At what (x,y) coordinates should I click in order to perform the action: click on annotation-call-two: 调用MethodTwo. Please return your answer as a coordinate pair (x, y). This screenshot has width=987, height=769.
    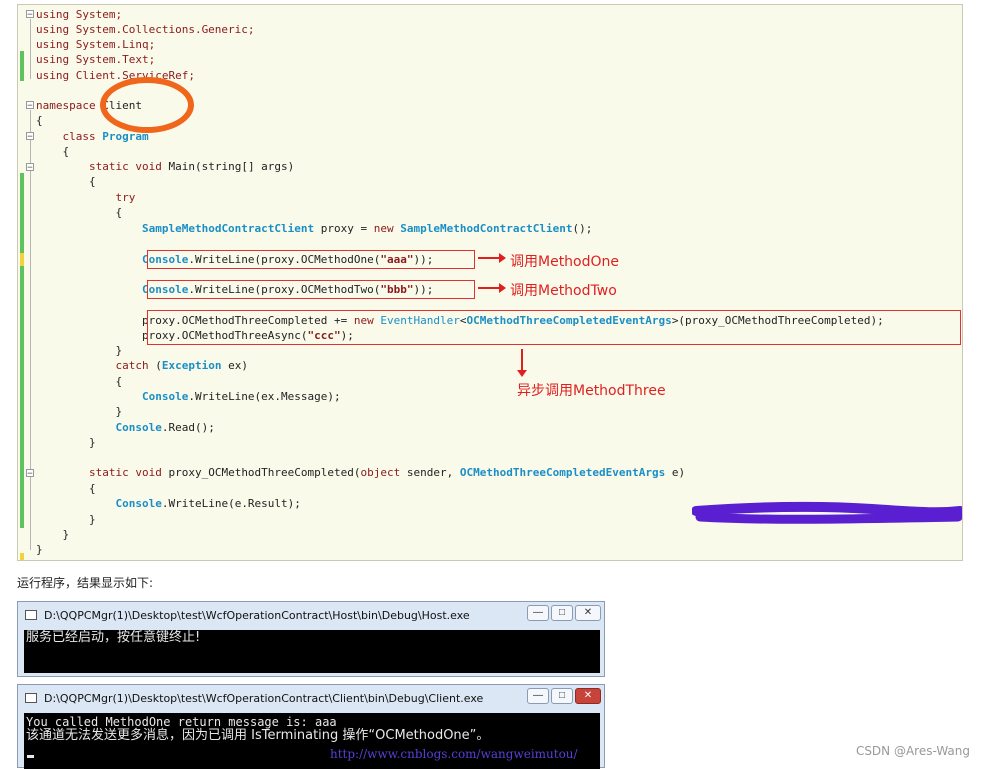
    Looking at the image, I should click on (563, 291).